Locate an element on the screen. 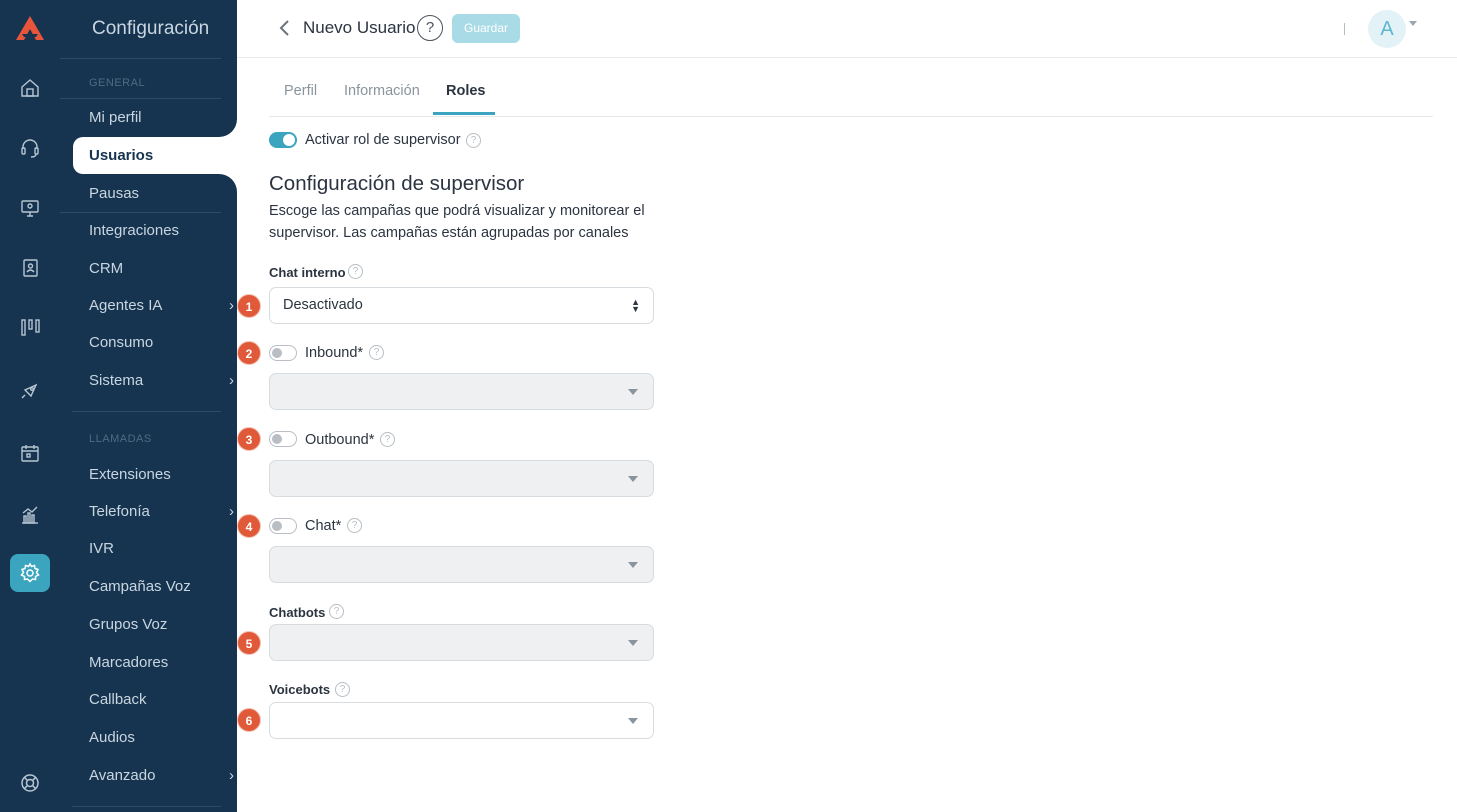  inbound-select is located at coordinates (461, 391).